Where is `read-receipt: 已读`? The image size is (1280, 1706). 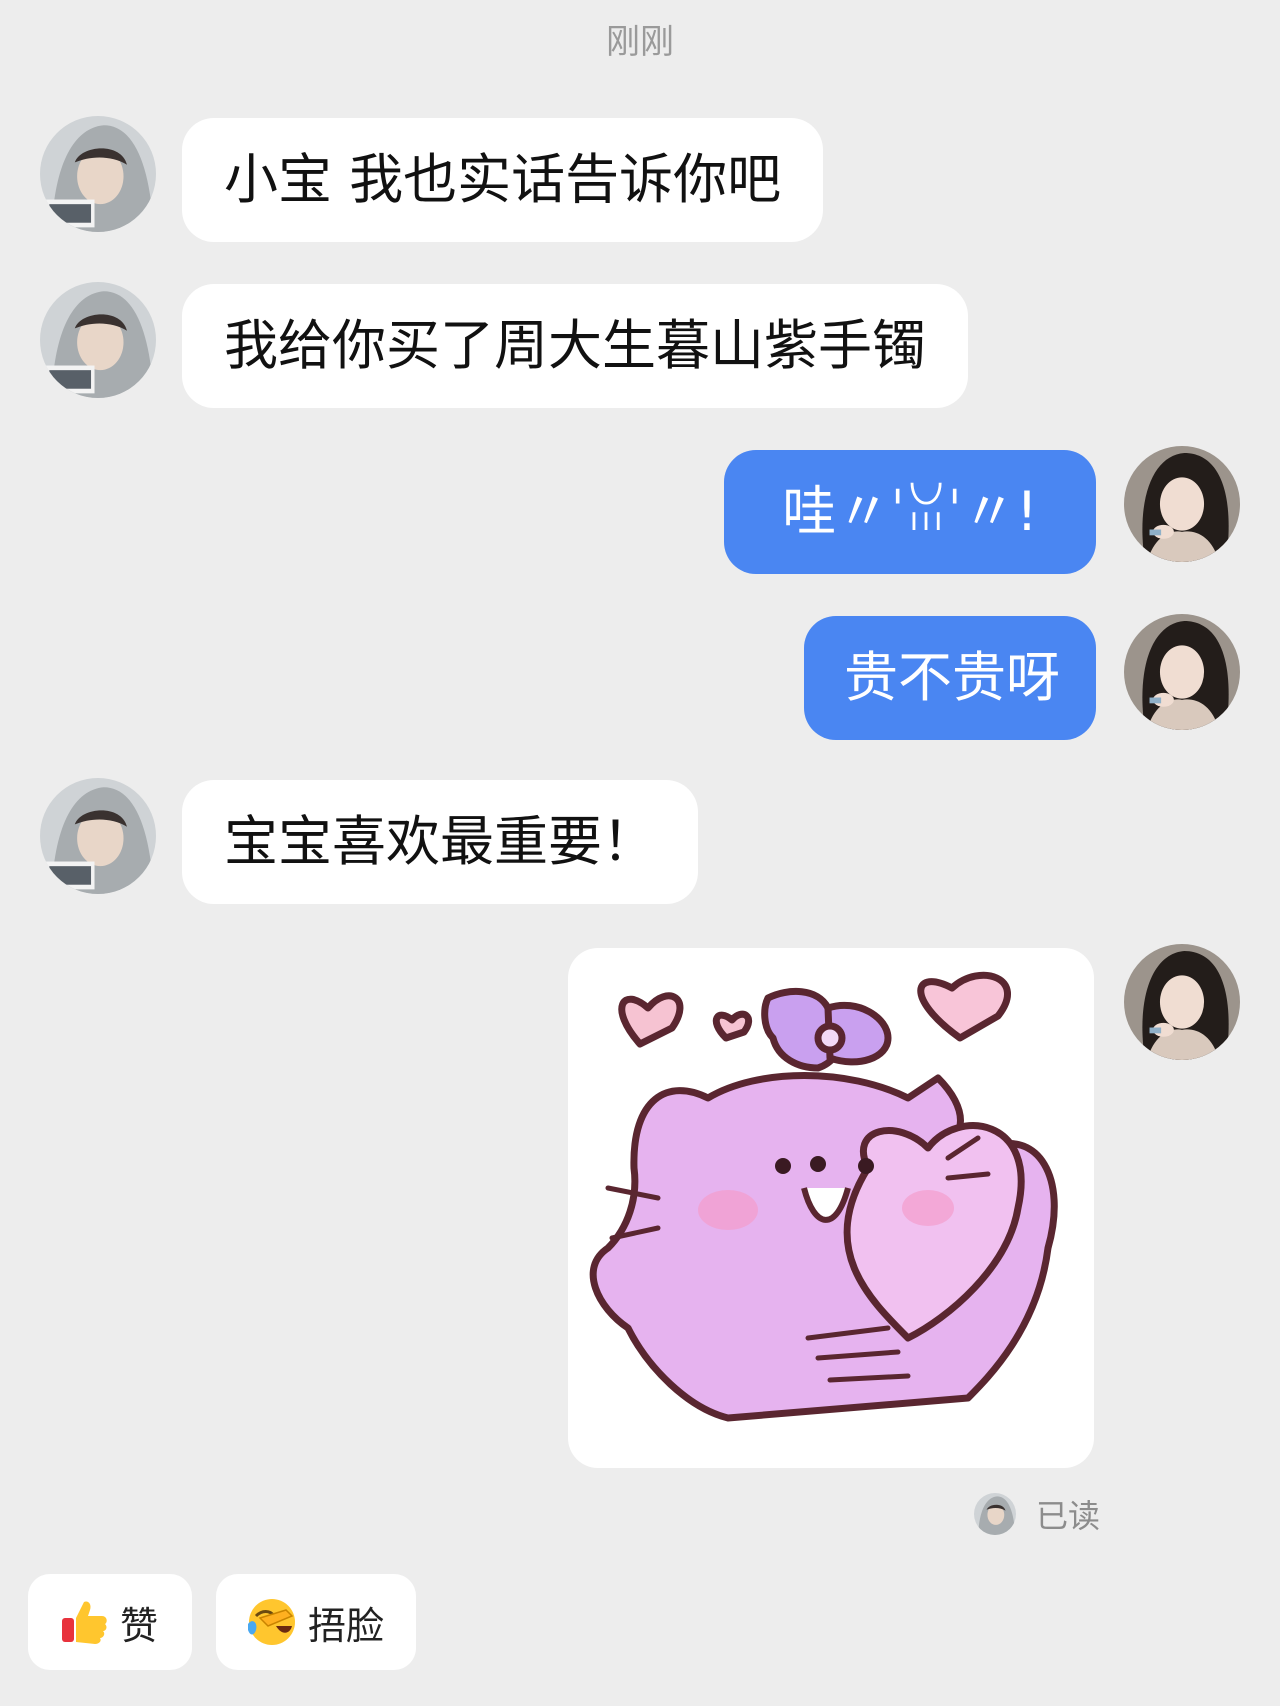
read-receipt: 已读 is located at coordinates (1036, 1514).